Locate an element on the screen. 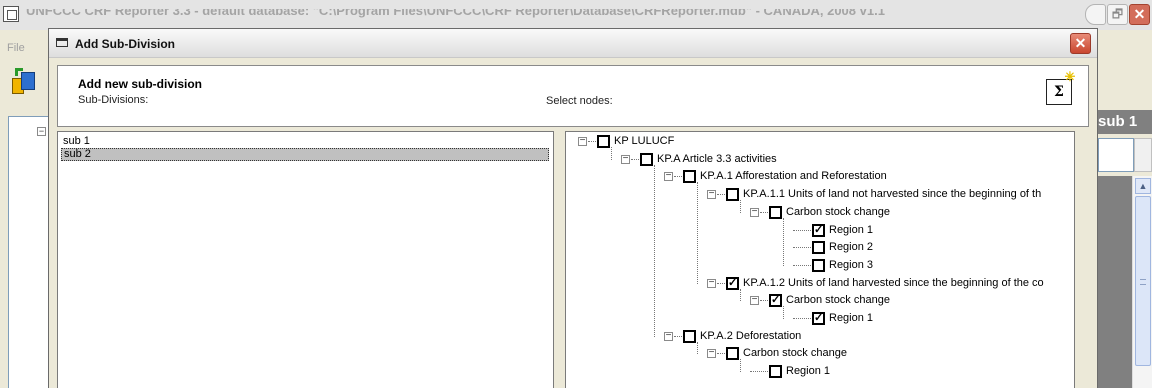  scroll-thumb is located at coordinates (1143, 281).